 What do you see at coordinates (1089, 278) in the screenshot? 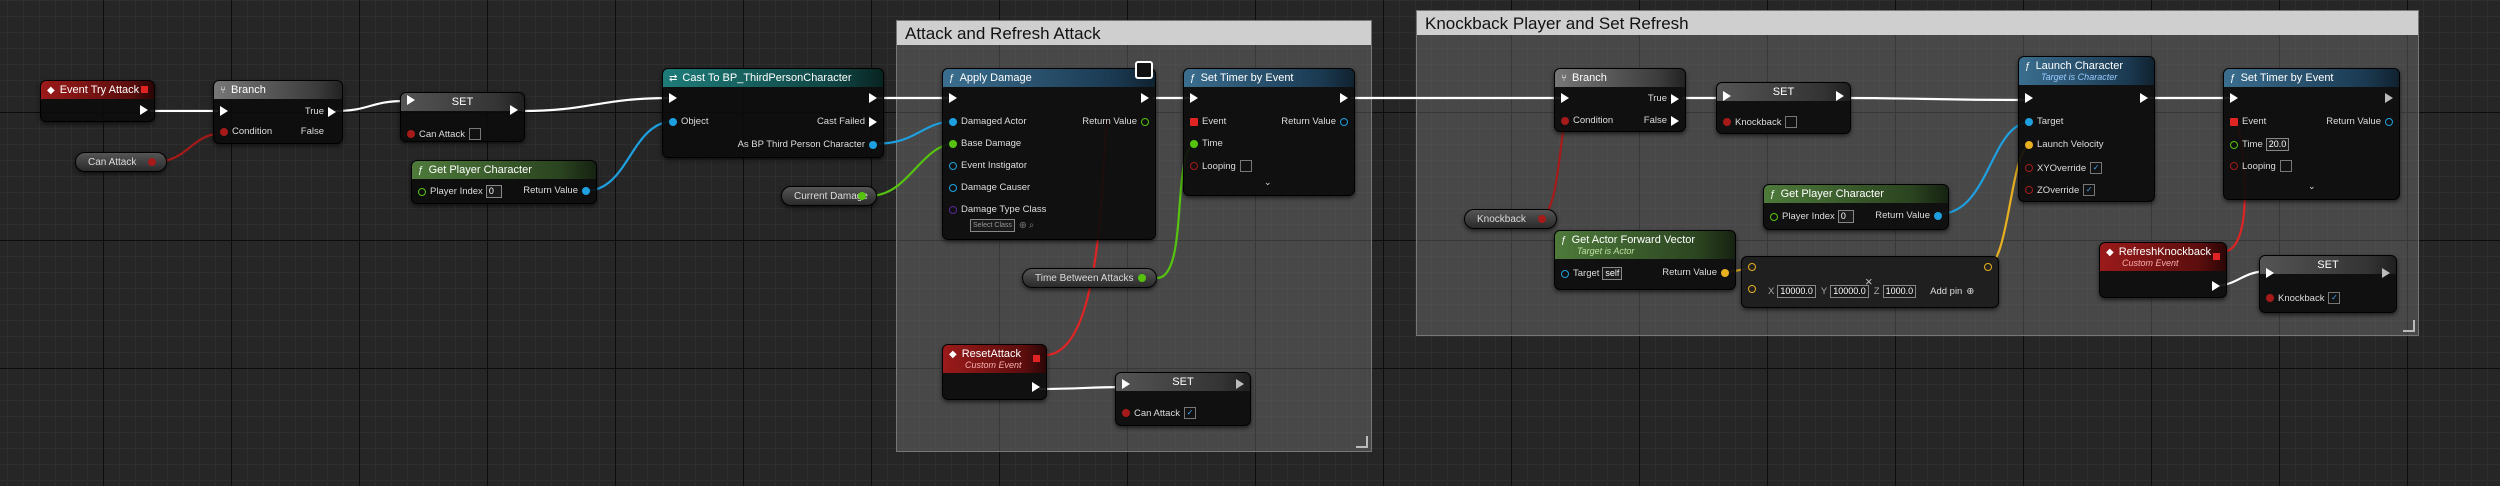
I see `time-between-attacks-variable: Time Between Attacks` at bounding box center [1089, 278].